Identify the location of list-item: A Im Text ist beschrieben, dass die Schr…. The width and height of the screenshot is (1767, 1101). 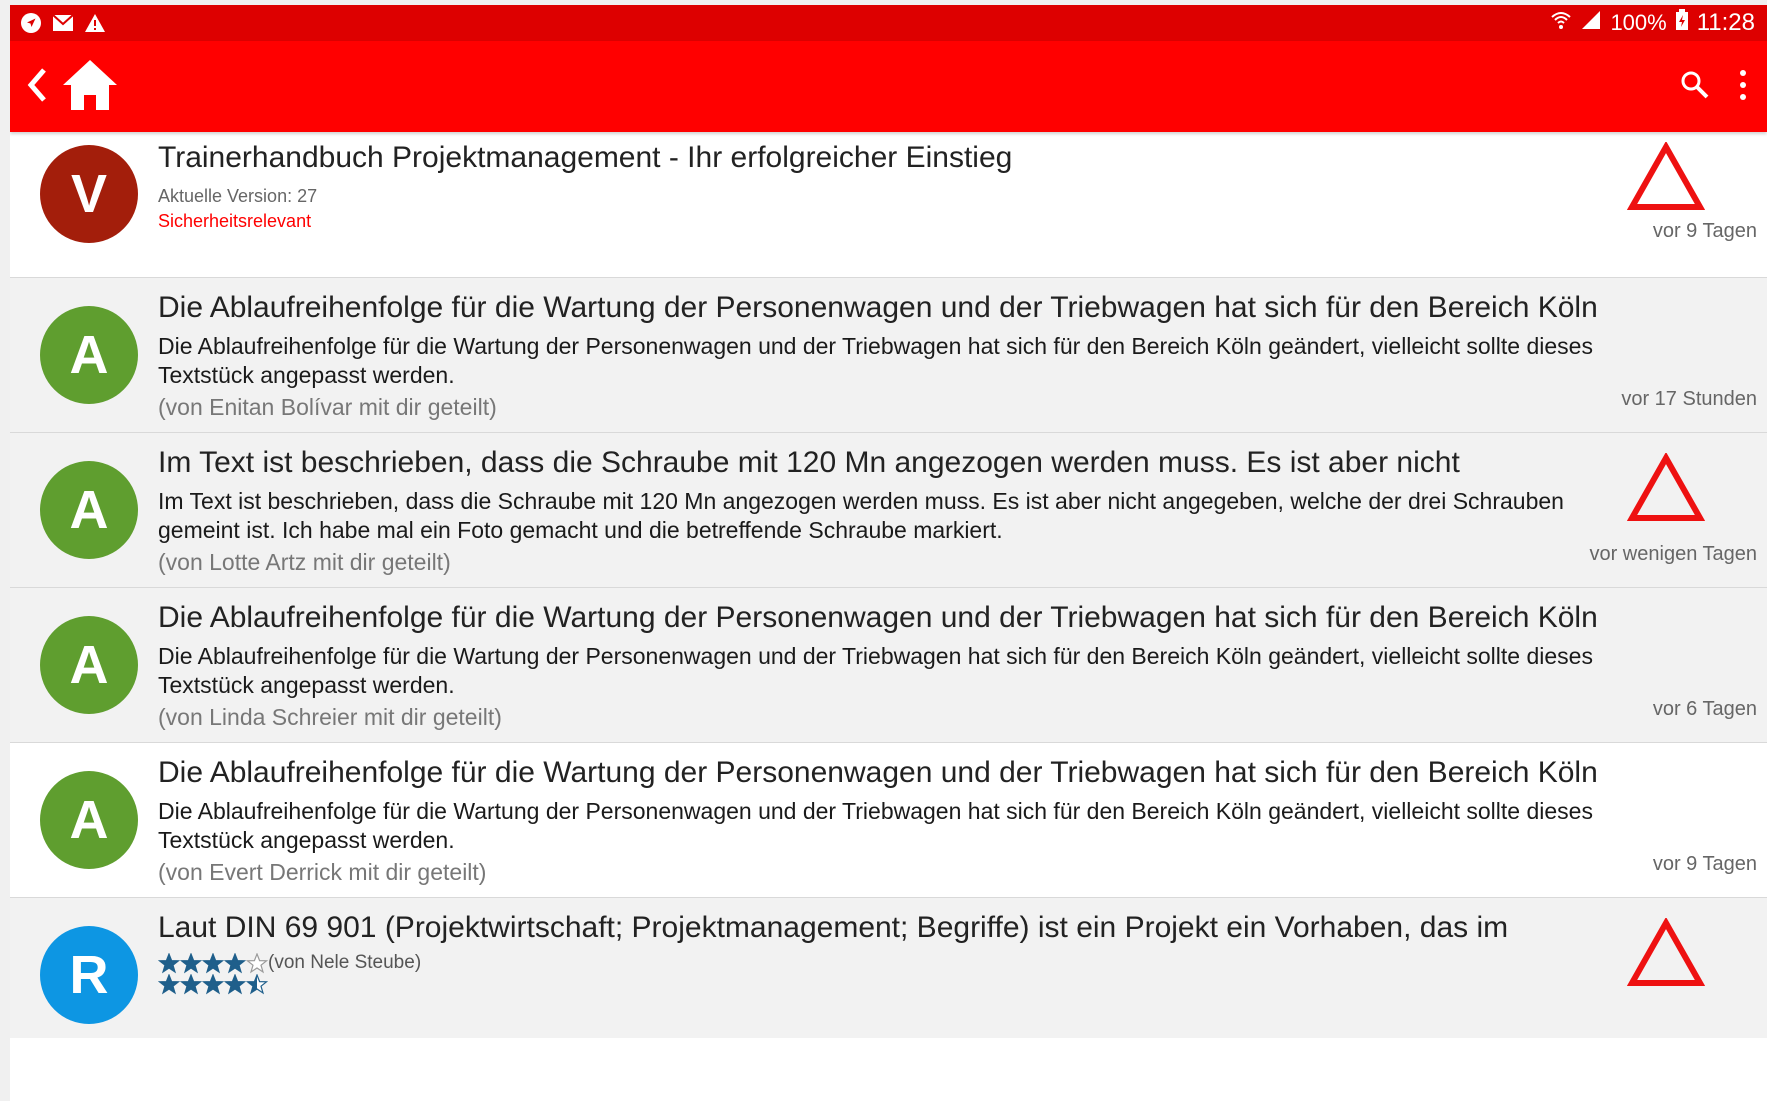
(888, 510).